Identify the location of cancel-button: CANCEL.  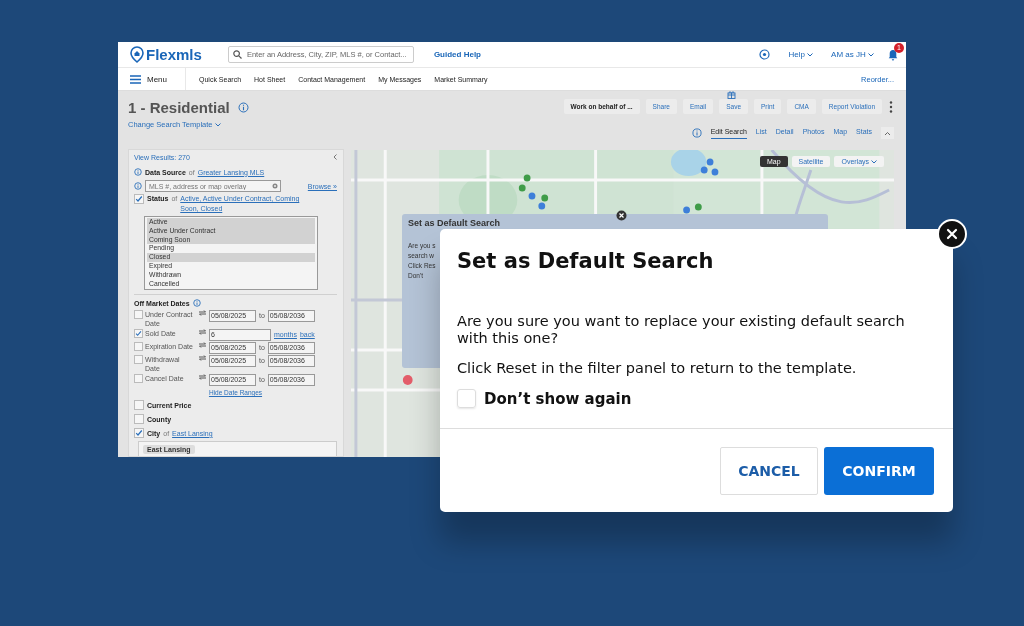
(769, 471).